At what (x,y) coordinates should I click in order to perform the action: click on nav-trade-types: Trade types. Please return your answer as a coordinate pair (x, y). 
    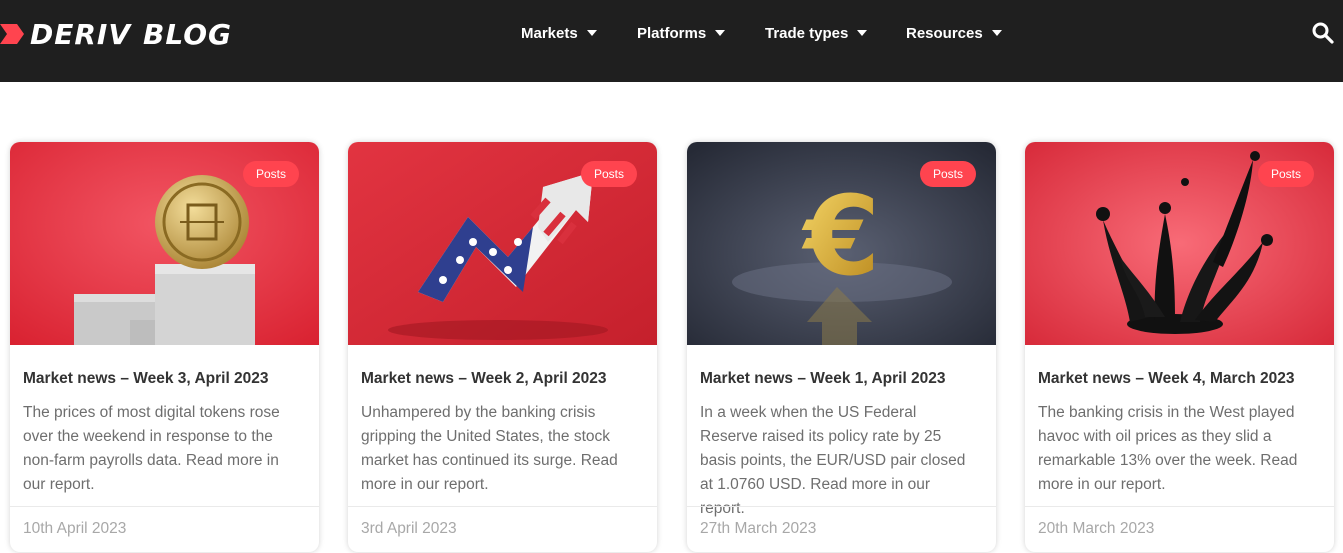
    Looking at the image, I should click on (816, 33).